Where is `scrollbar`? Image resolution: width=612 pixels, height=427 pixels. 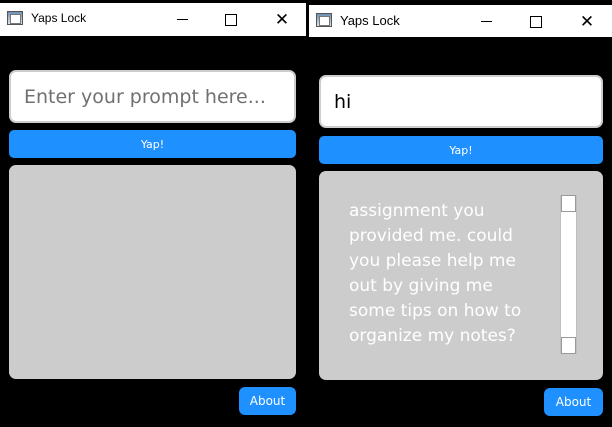
scrollbar is located at coordinates (568, 274).